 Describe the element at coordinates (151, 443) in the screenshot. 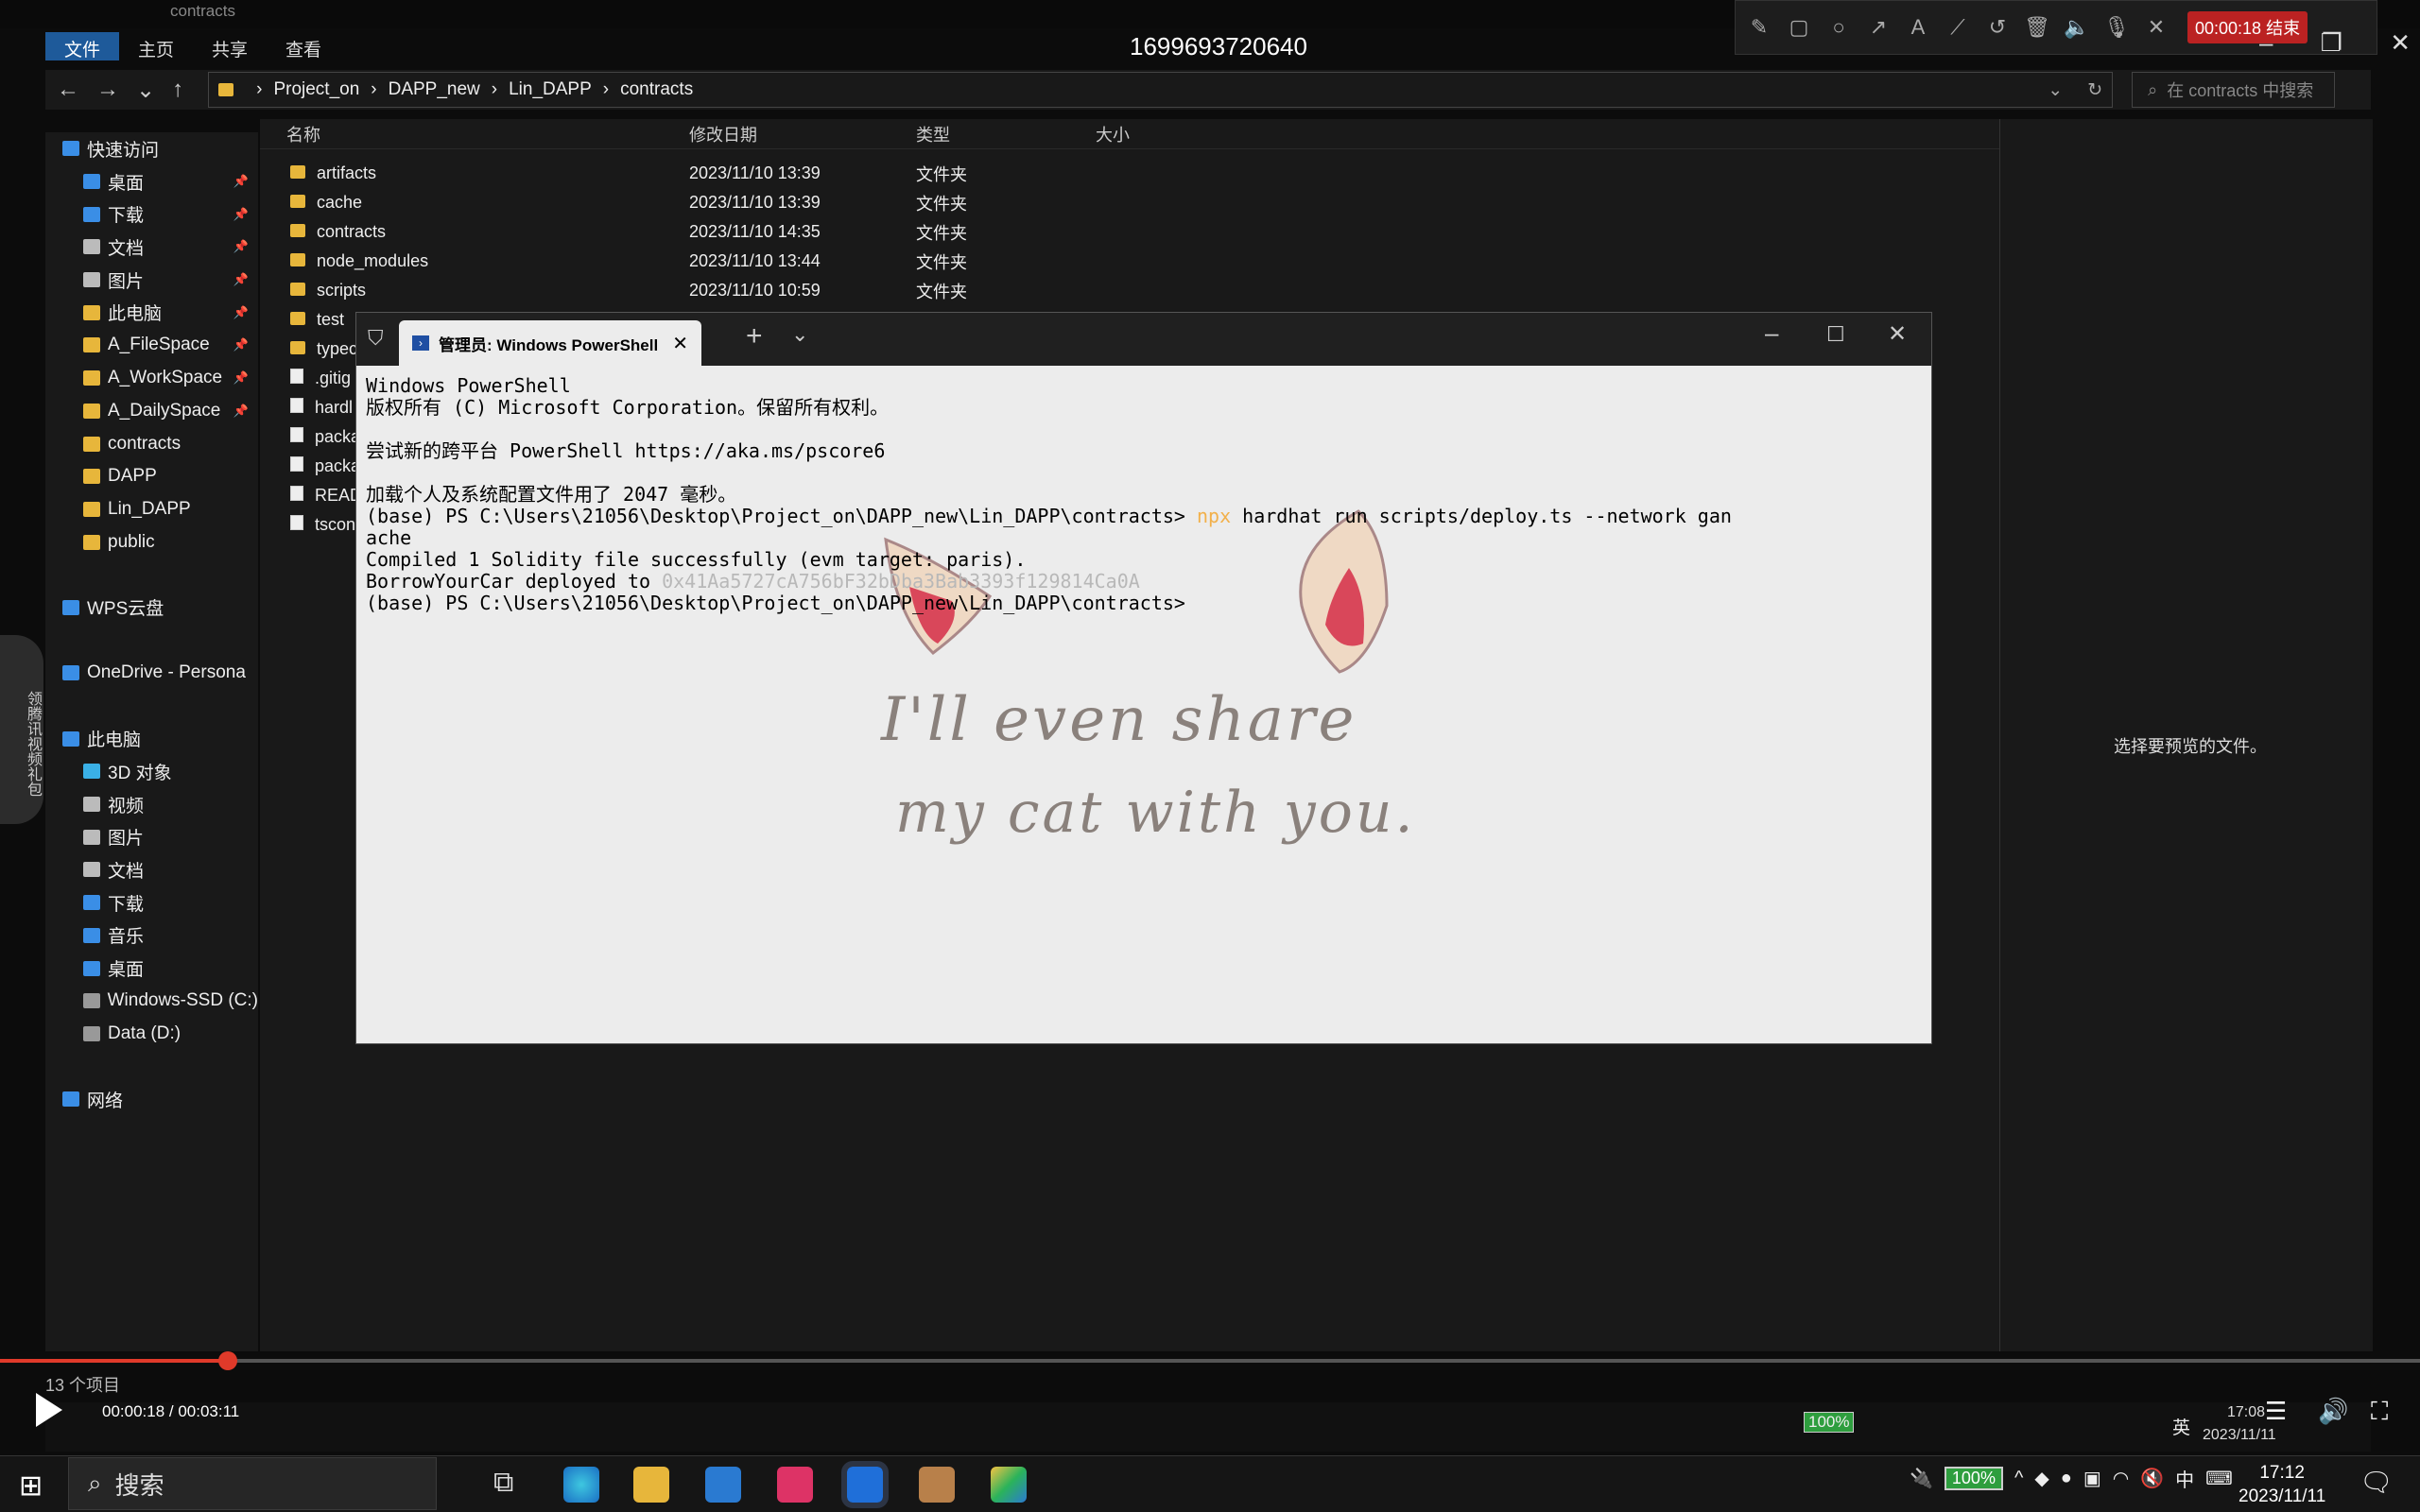

I see `sidebar-item: contracts` at that location.